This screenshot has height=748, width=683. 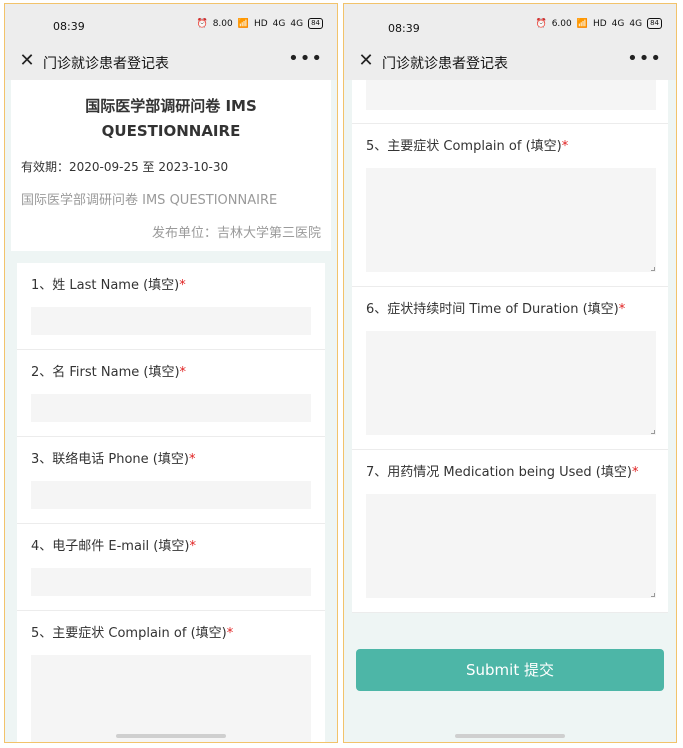 What do you see at coordinates (236, 233) in the screenshot?
I see `publisher: 发布单位：吉林大学第三医院` at bounding box center [236, 233].